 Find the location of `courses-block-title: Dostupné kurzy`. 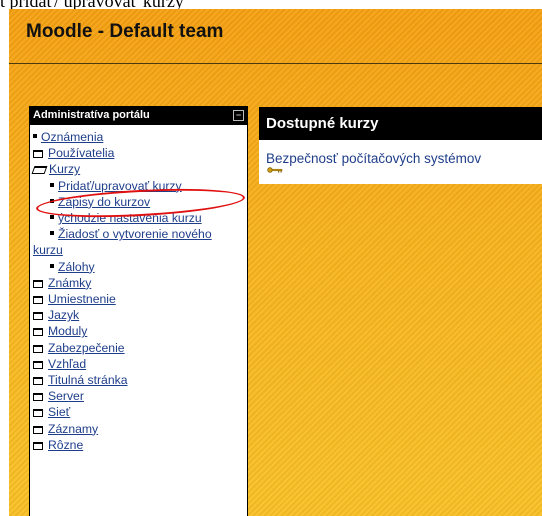

courses-block-title: Dostupné kurzy is located at coordinates (400, 123).